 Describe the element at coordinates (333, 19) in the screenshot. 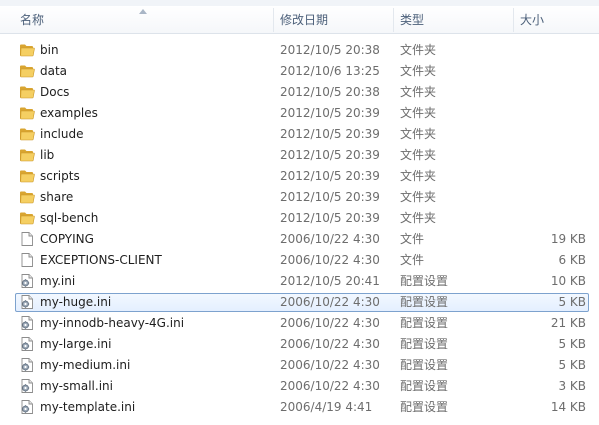

I see `column-header-date: 修改日期` at that location.